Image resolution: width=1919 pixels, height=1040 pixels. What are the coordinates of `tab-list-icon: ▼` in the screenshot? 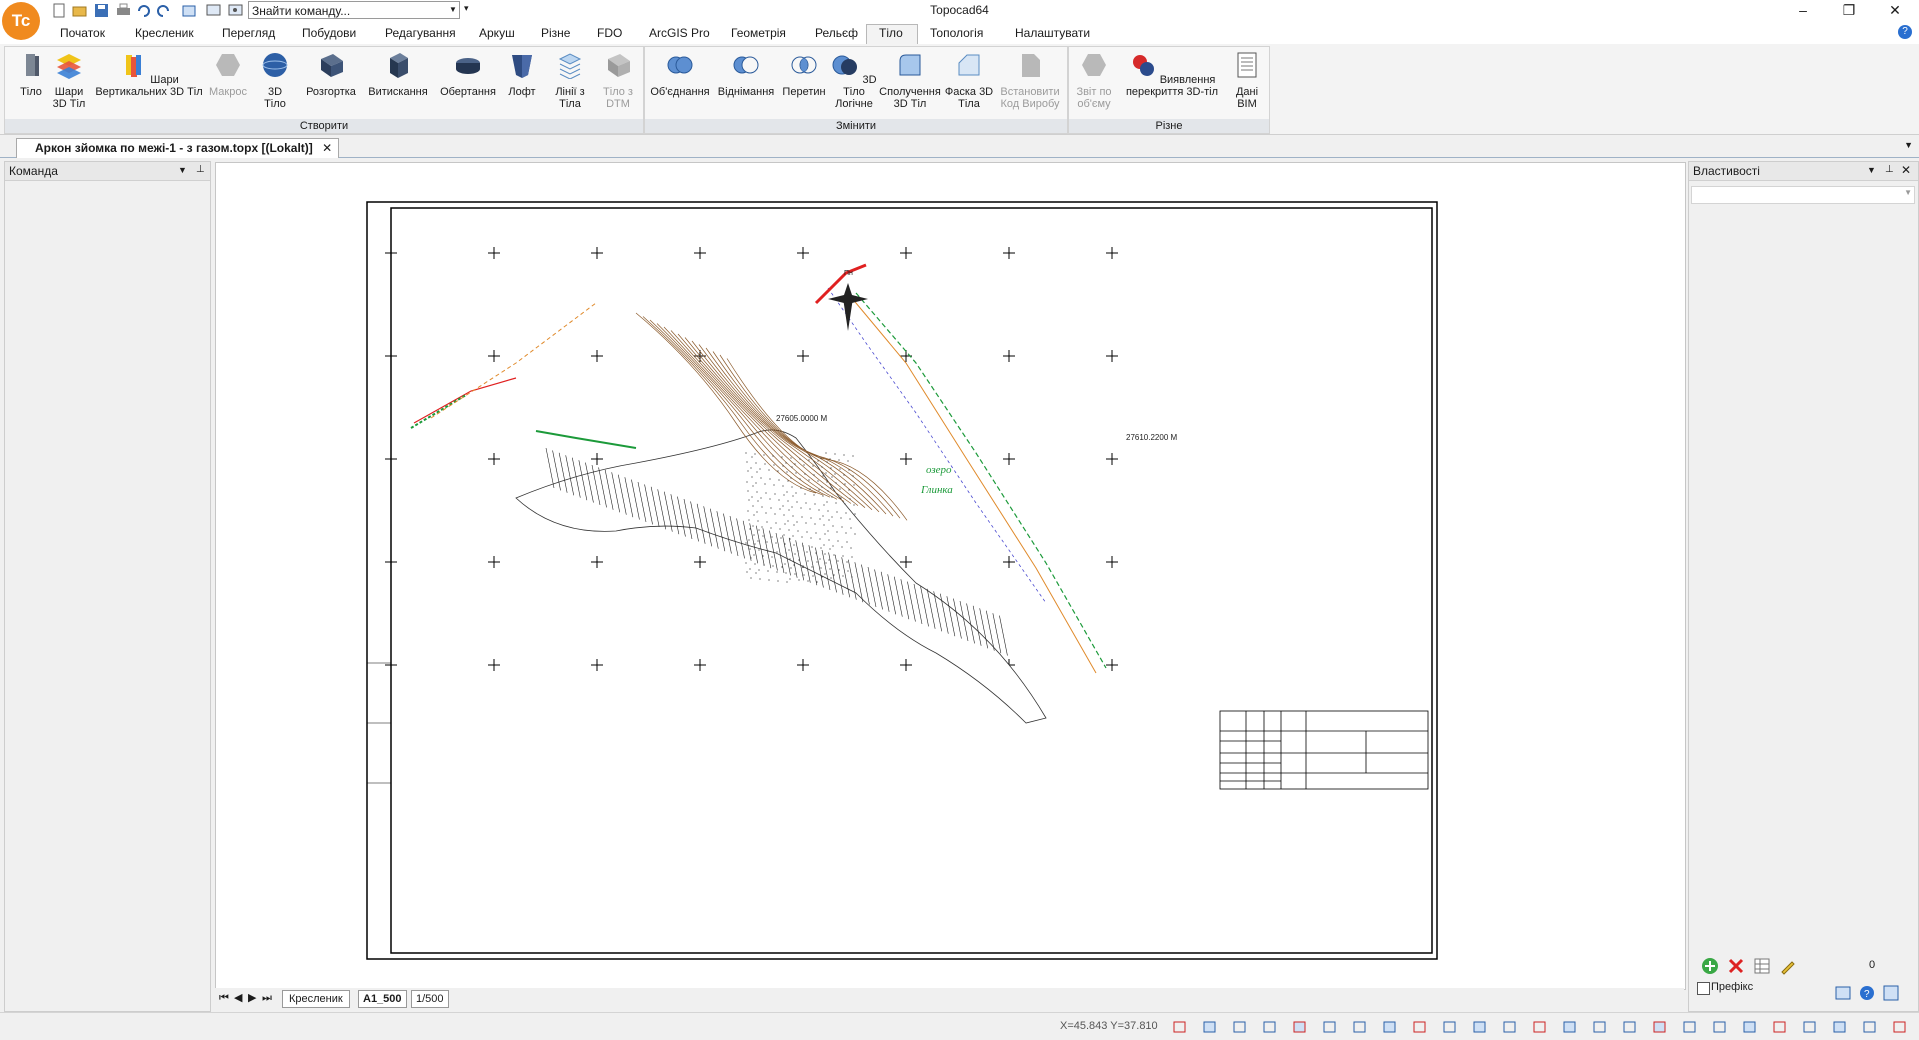 It's located at (1908, 145).